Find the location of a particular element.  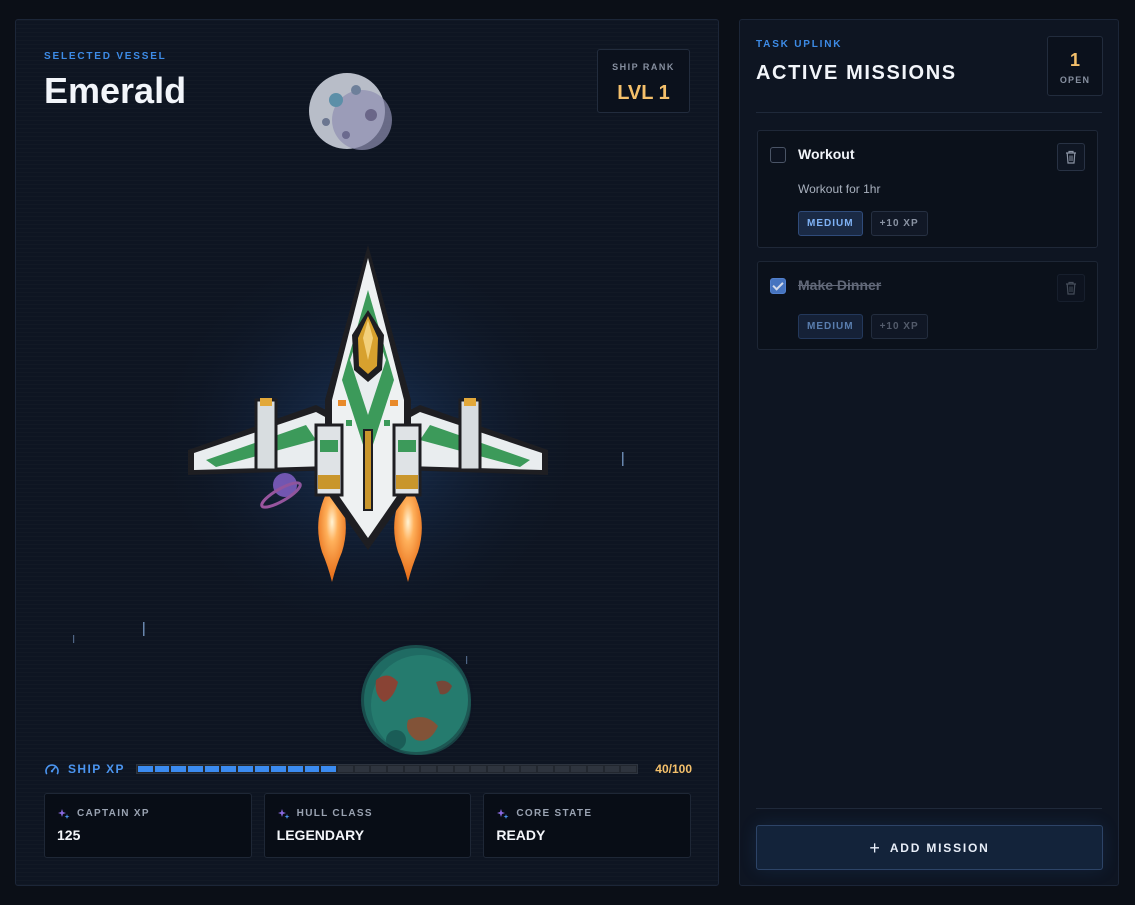

ship-xp-progress-bar is located at coordinates (387, 769).